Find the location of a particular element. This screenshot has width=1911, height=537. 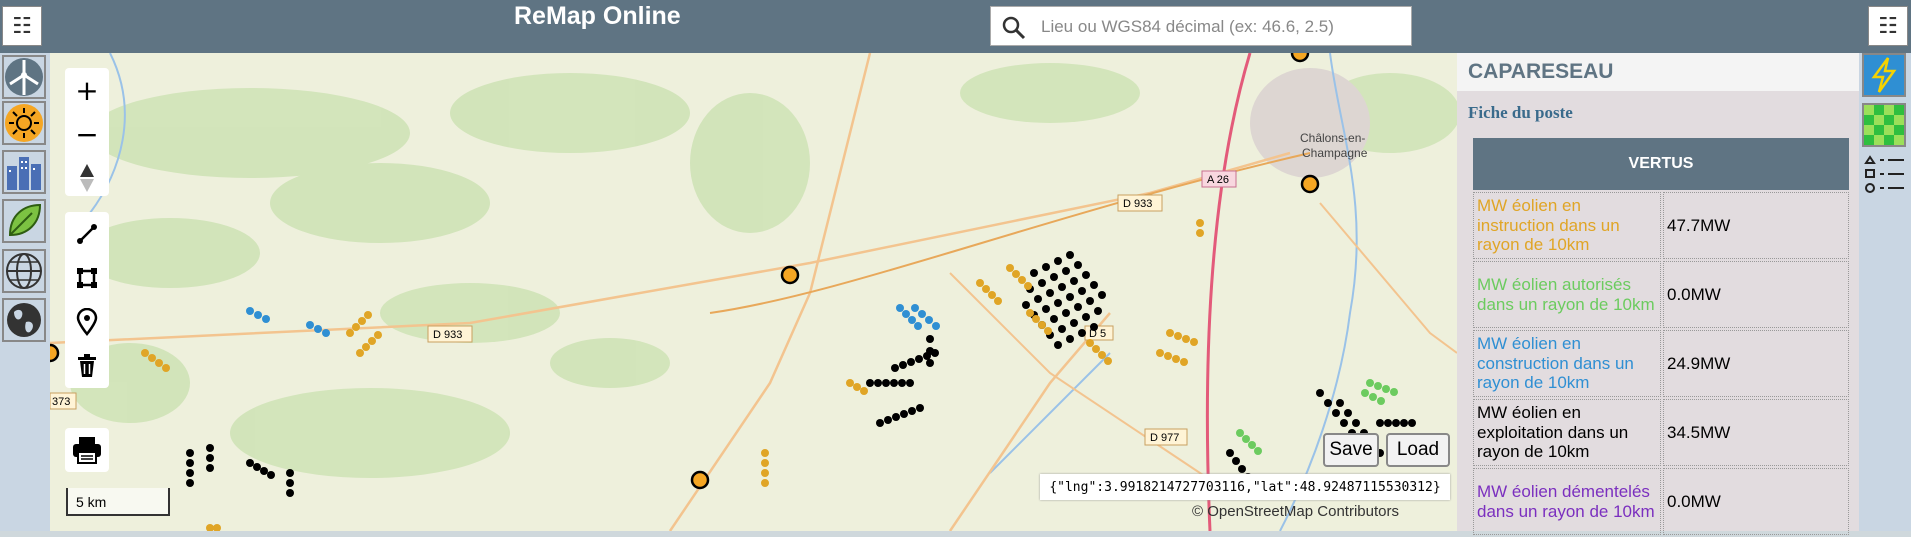

left-menu-button: ☷ is located at coordinates (22, 26).